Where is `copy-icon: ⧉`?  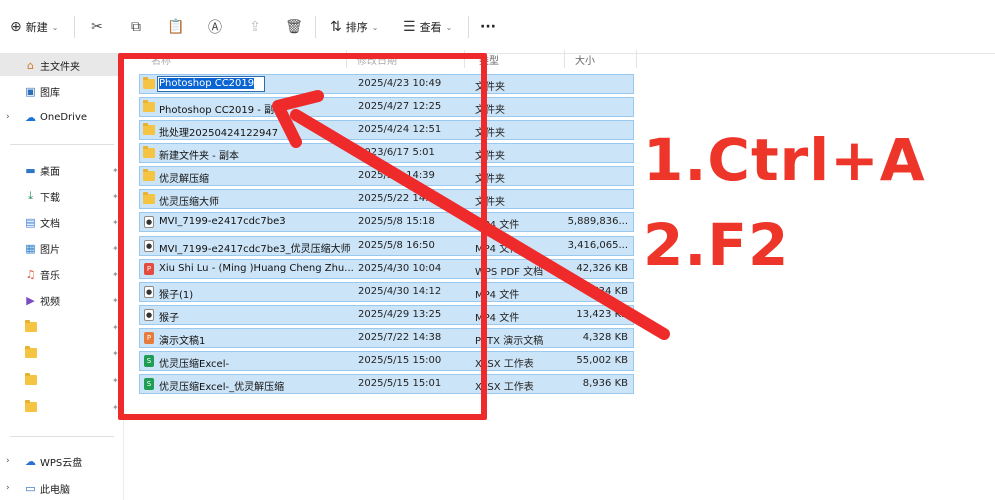 copy-icon: ⧉ is located at coordinates (136, 27).